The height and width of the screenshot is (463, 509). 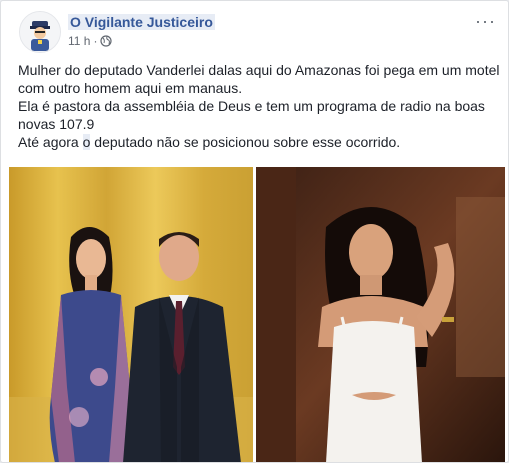 What do you see at coordinates (79, 41) in the screenshot?
I see `post-time: 11 h` at bounding box center [79, 41].